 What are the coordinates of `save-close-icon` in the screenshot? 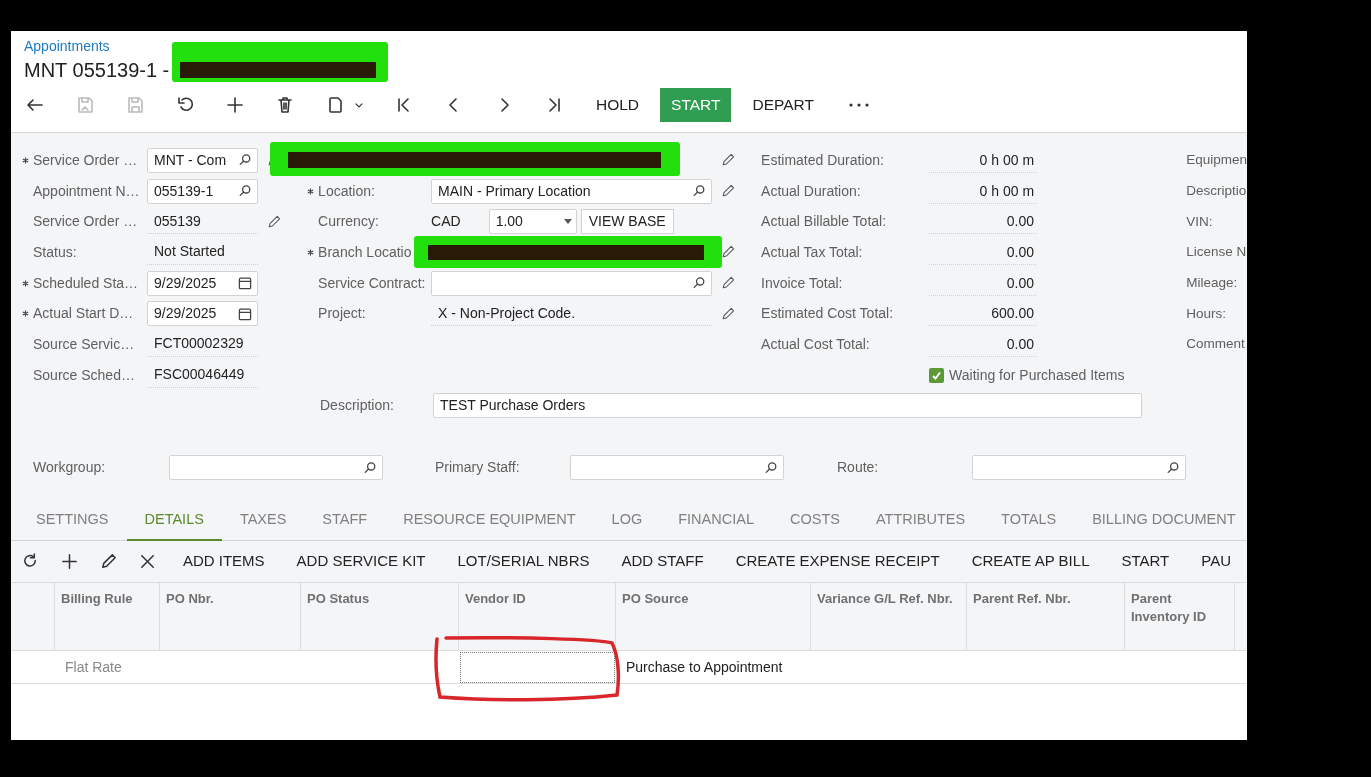 It's located at (85, 105).